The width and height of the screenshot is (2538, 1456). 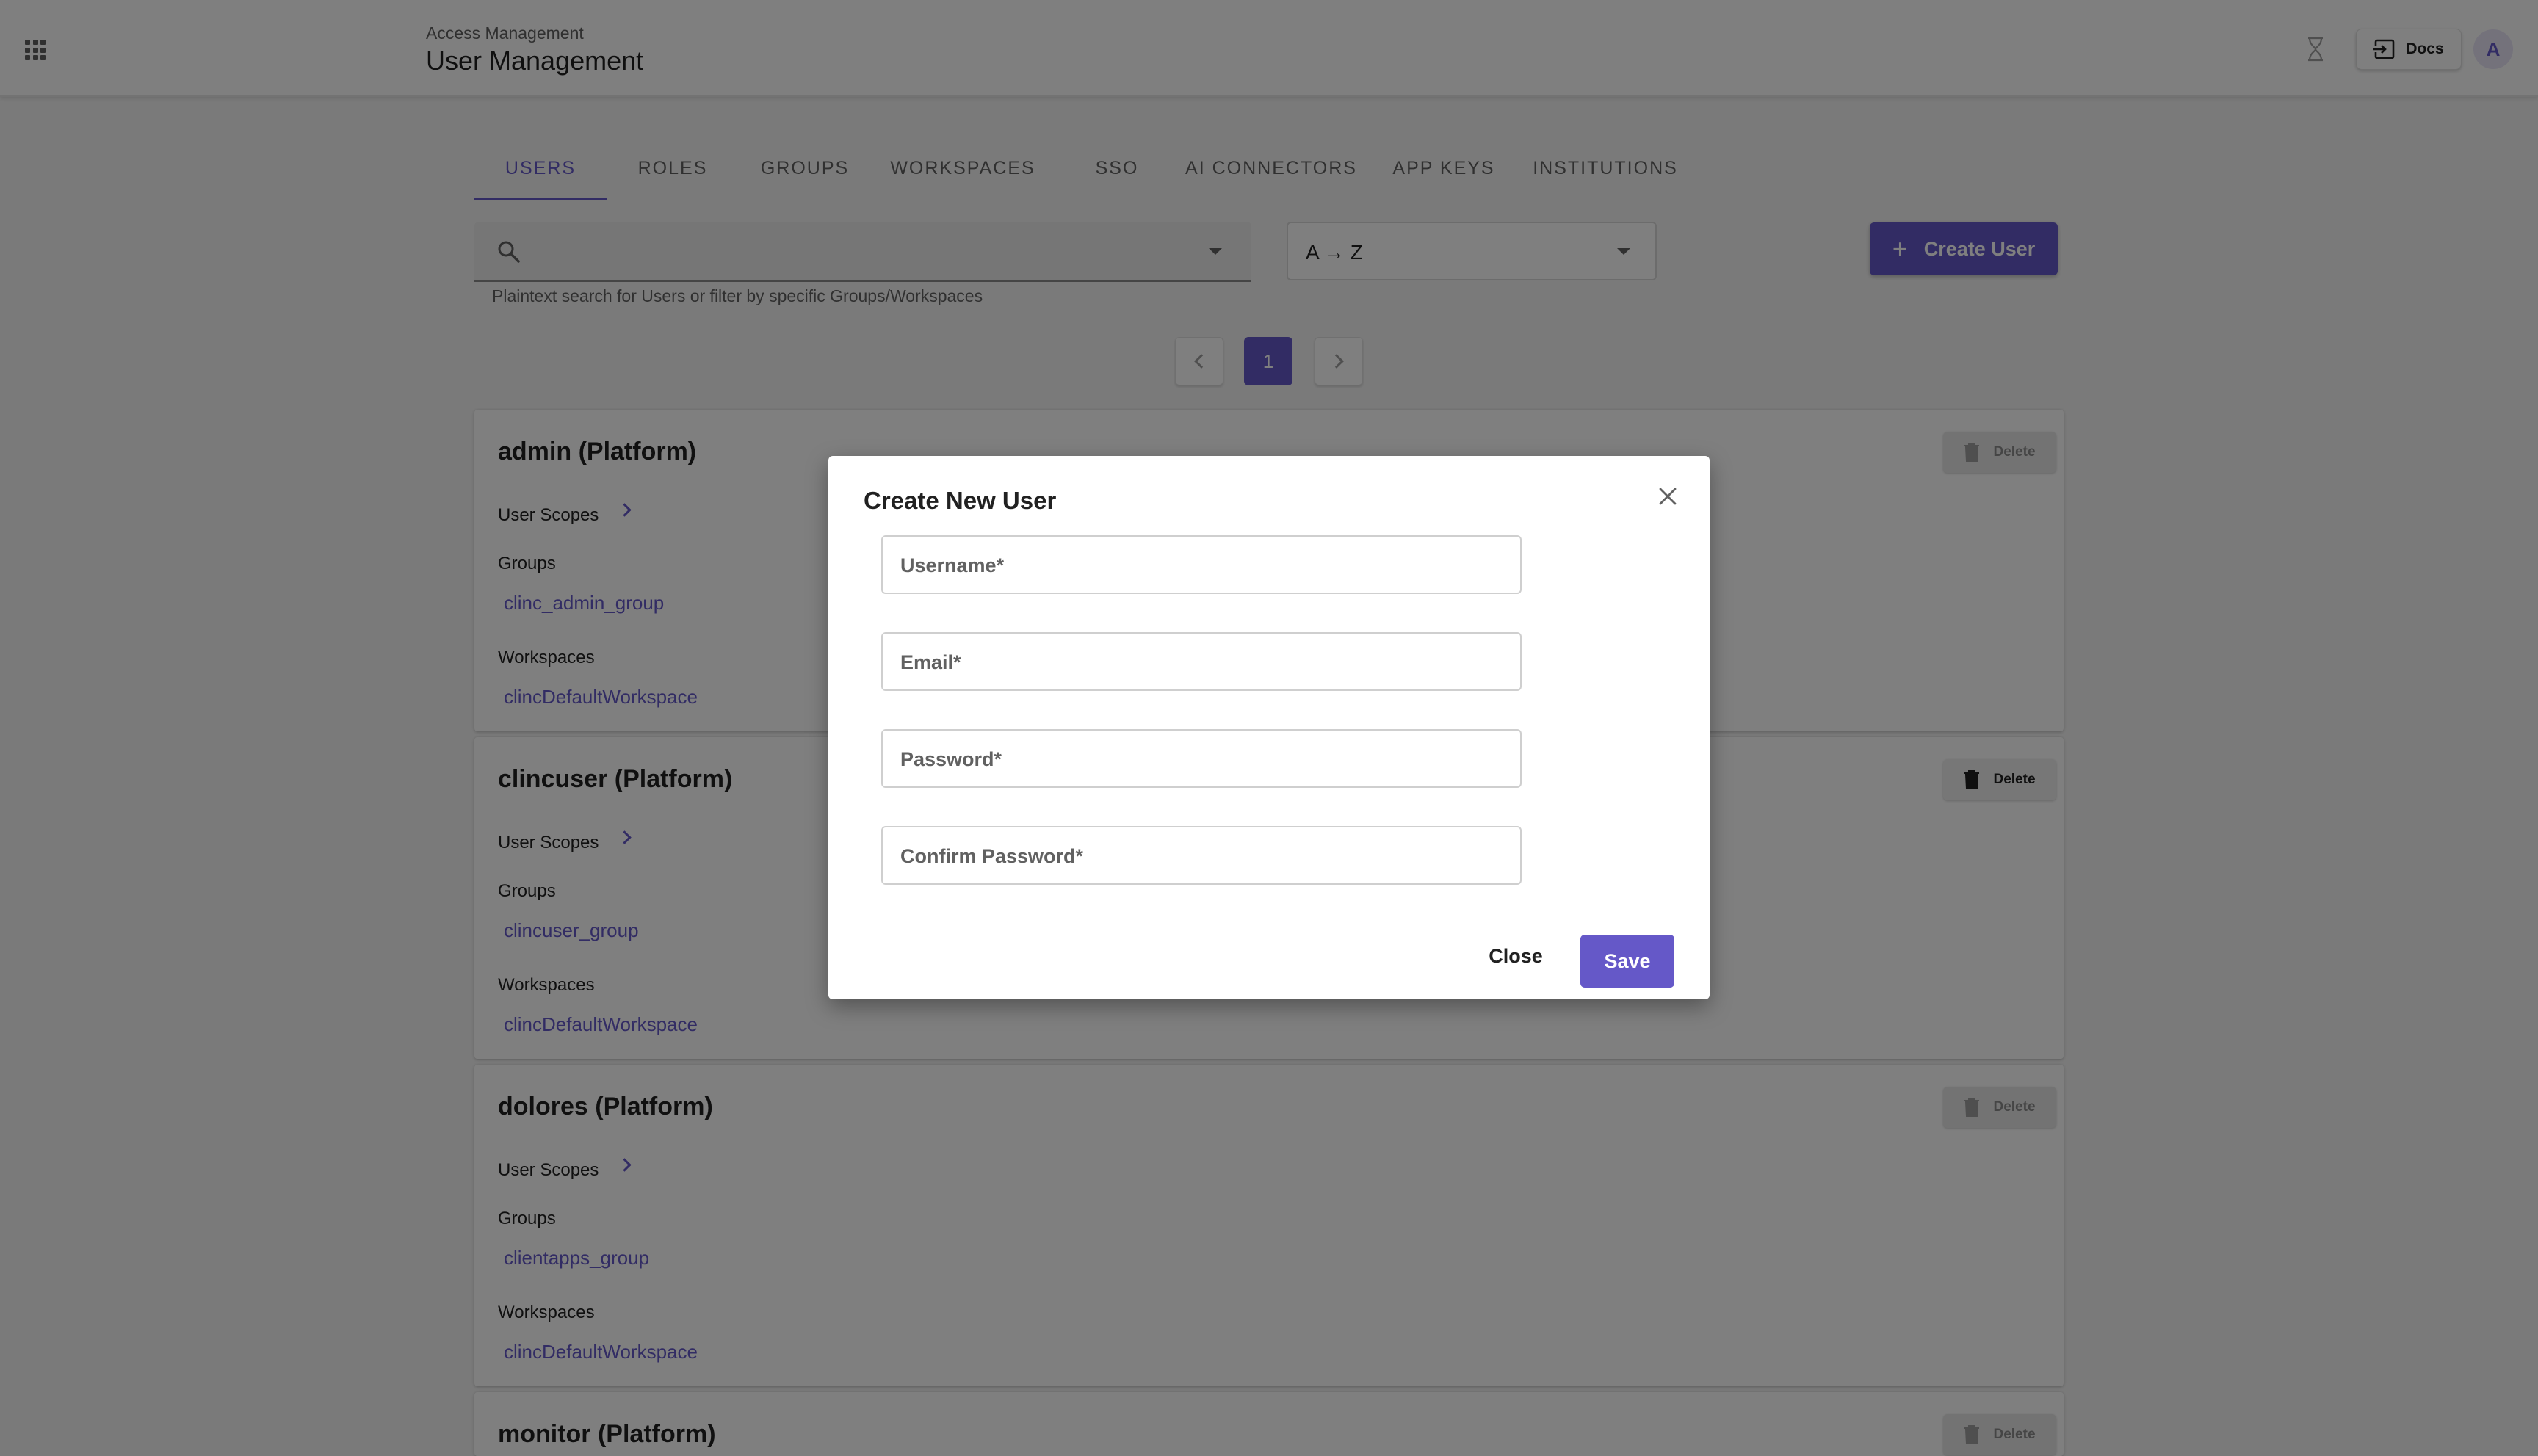 What do you see at coordinates (960, 500) in the screenshot?
I see `dialog-title: Create New User` at bounding box center [960, 500].